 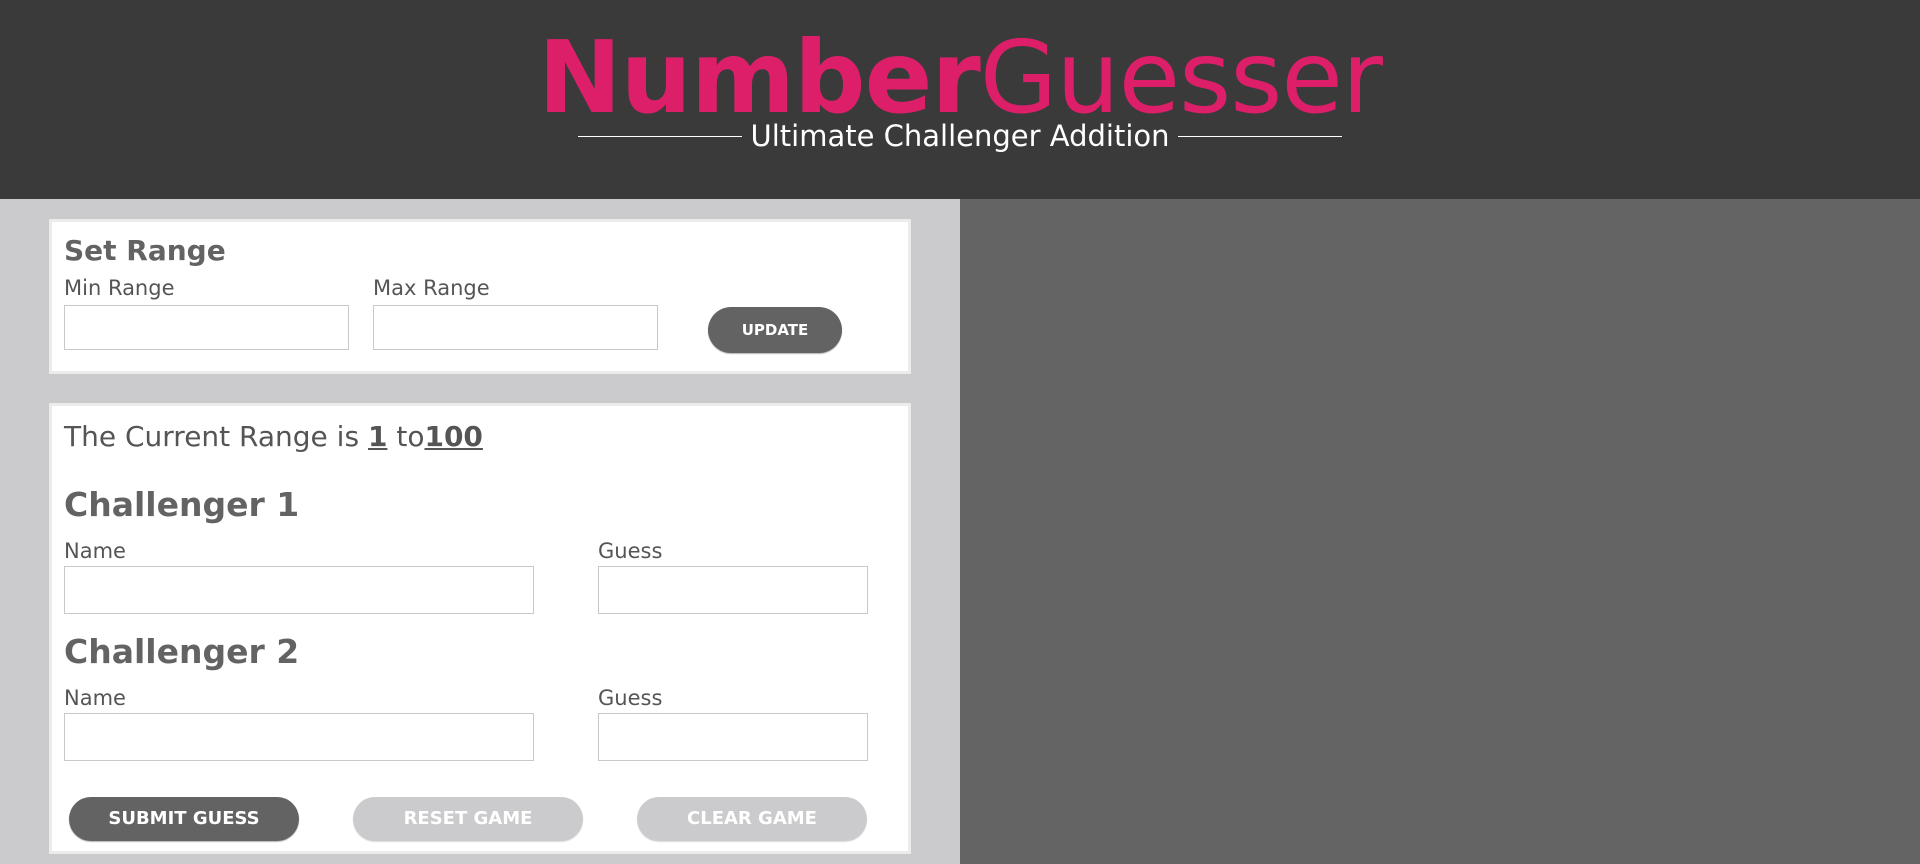 I want to click on update-button: UPDATE, so click(x=775, y=330).